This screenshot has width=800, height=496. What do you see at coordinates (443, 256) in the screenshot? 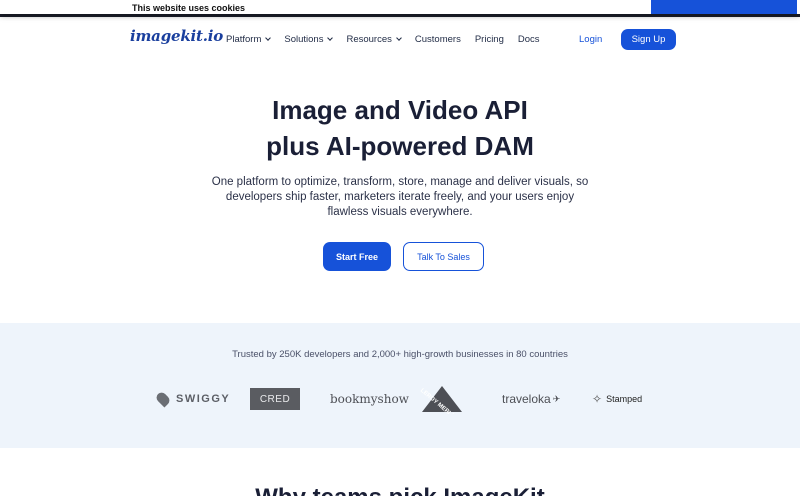
I see `talk-to-sales-button: Talk To Sales` at bounding box center [443, 256].